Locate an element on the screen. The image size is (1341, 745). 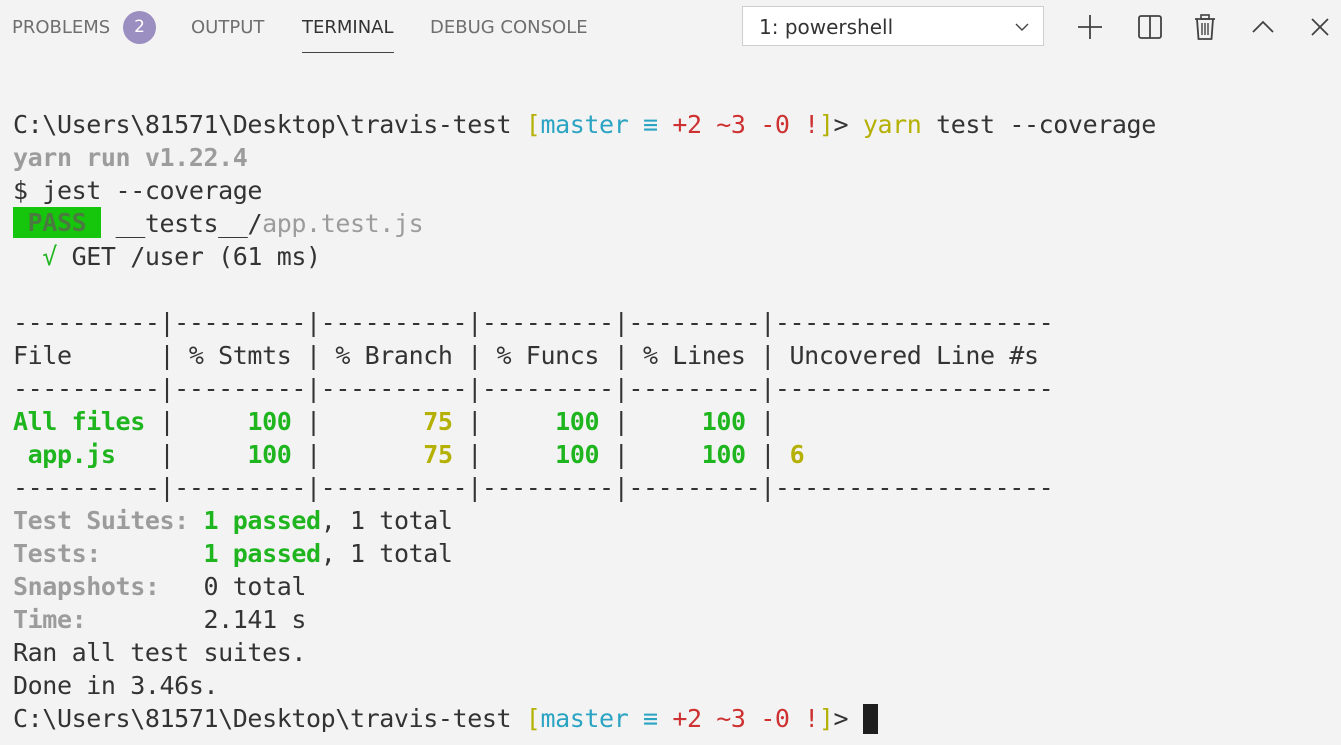
new-terminal-button is located at coordinates (1090, 27).